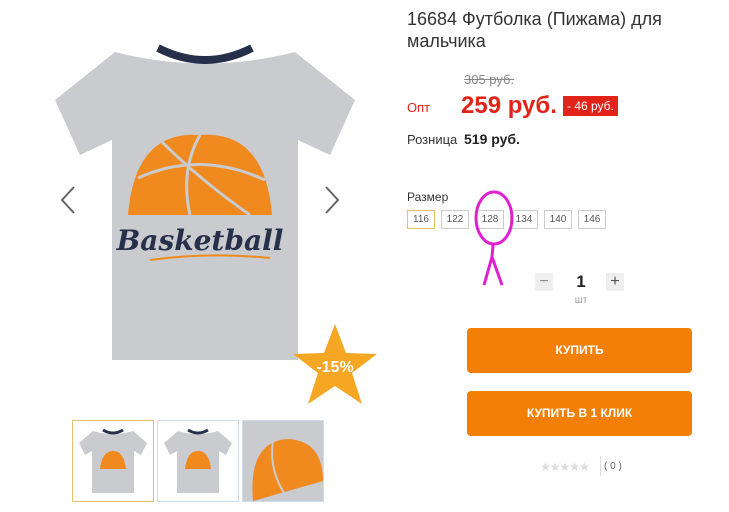 The height and width of the screenshot is (512, 729). I want to click on size-option-134: 134, so click(524, 219).